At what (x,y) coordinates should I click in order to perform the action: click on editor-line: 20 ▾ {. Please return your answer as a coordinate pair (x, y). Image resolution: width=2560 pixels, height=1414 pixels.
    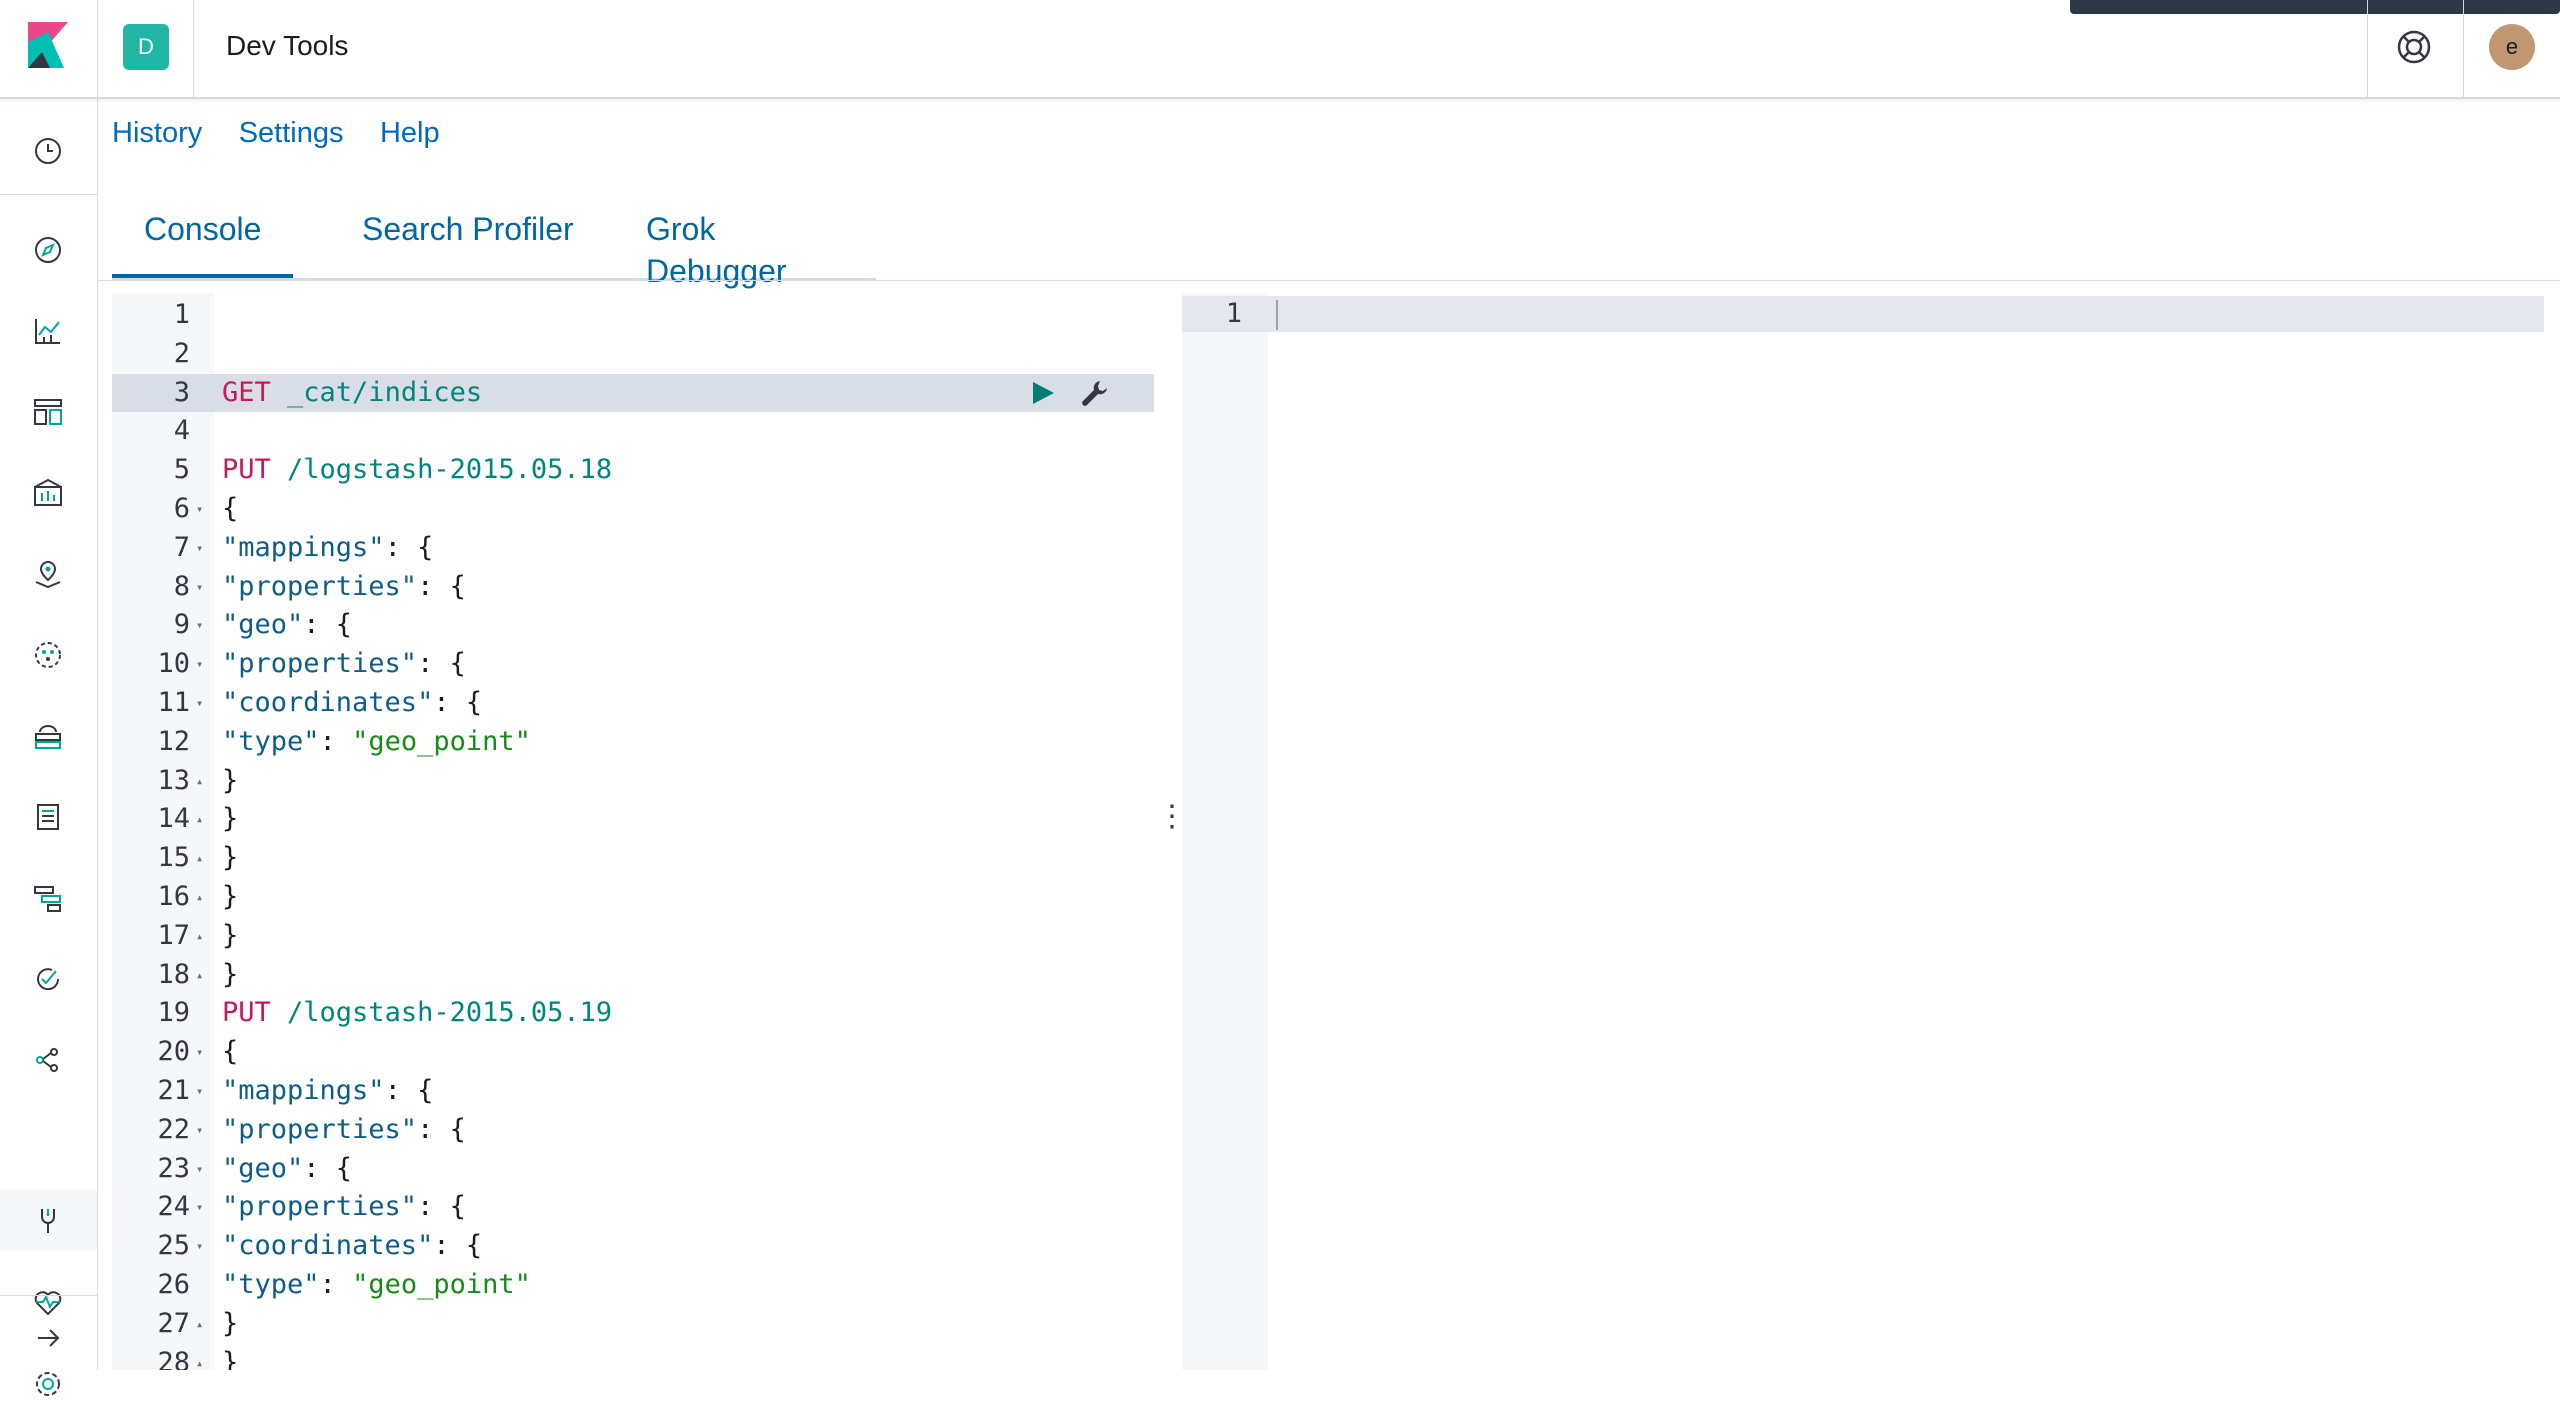
    Looking at the image, I should click on (633, 1052).